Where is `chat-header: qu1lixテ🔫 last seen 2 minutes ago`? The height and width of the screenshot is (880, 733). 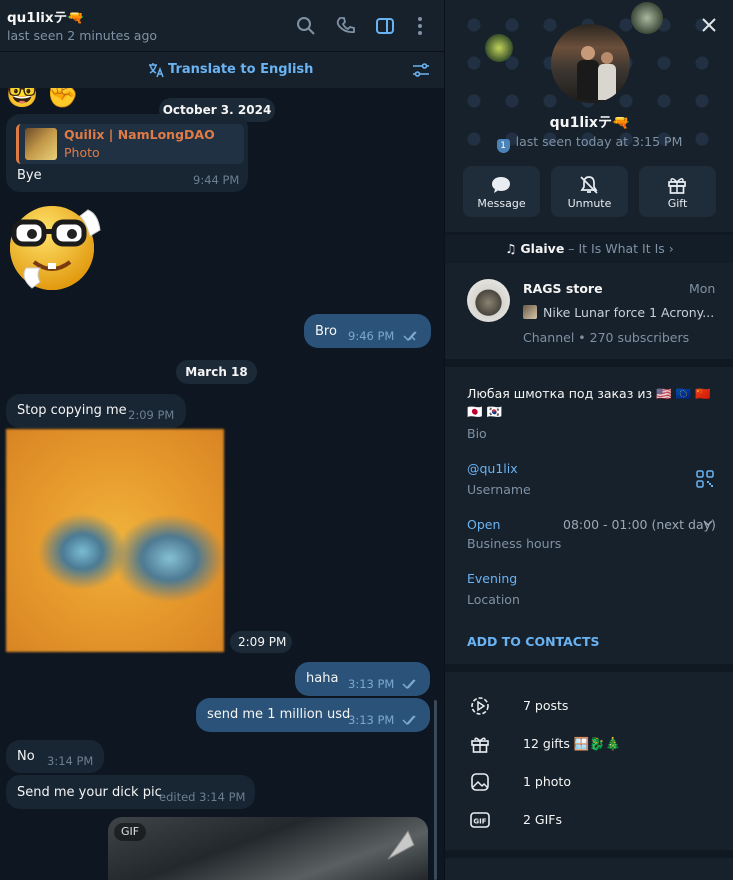 chat-header: qu1lixテ🔫 last seen 2 minutes ago is located at coordinates (222, 26).